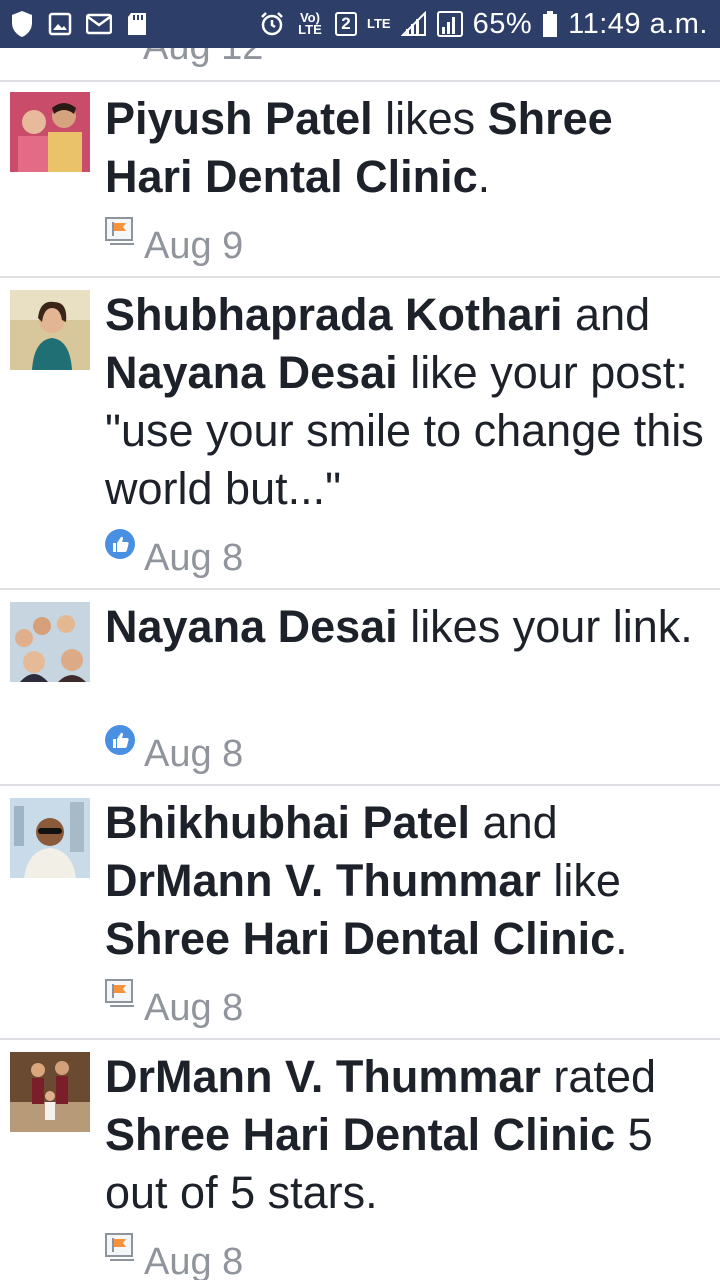 This screenshot has width=720, height=1280. Describe the element at coordinates (194, 245) in the screenshot. I see `notification-date: Aug 9` at that location.